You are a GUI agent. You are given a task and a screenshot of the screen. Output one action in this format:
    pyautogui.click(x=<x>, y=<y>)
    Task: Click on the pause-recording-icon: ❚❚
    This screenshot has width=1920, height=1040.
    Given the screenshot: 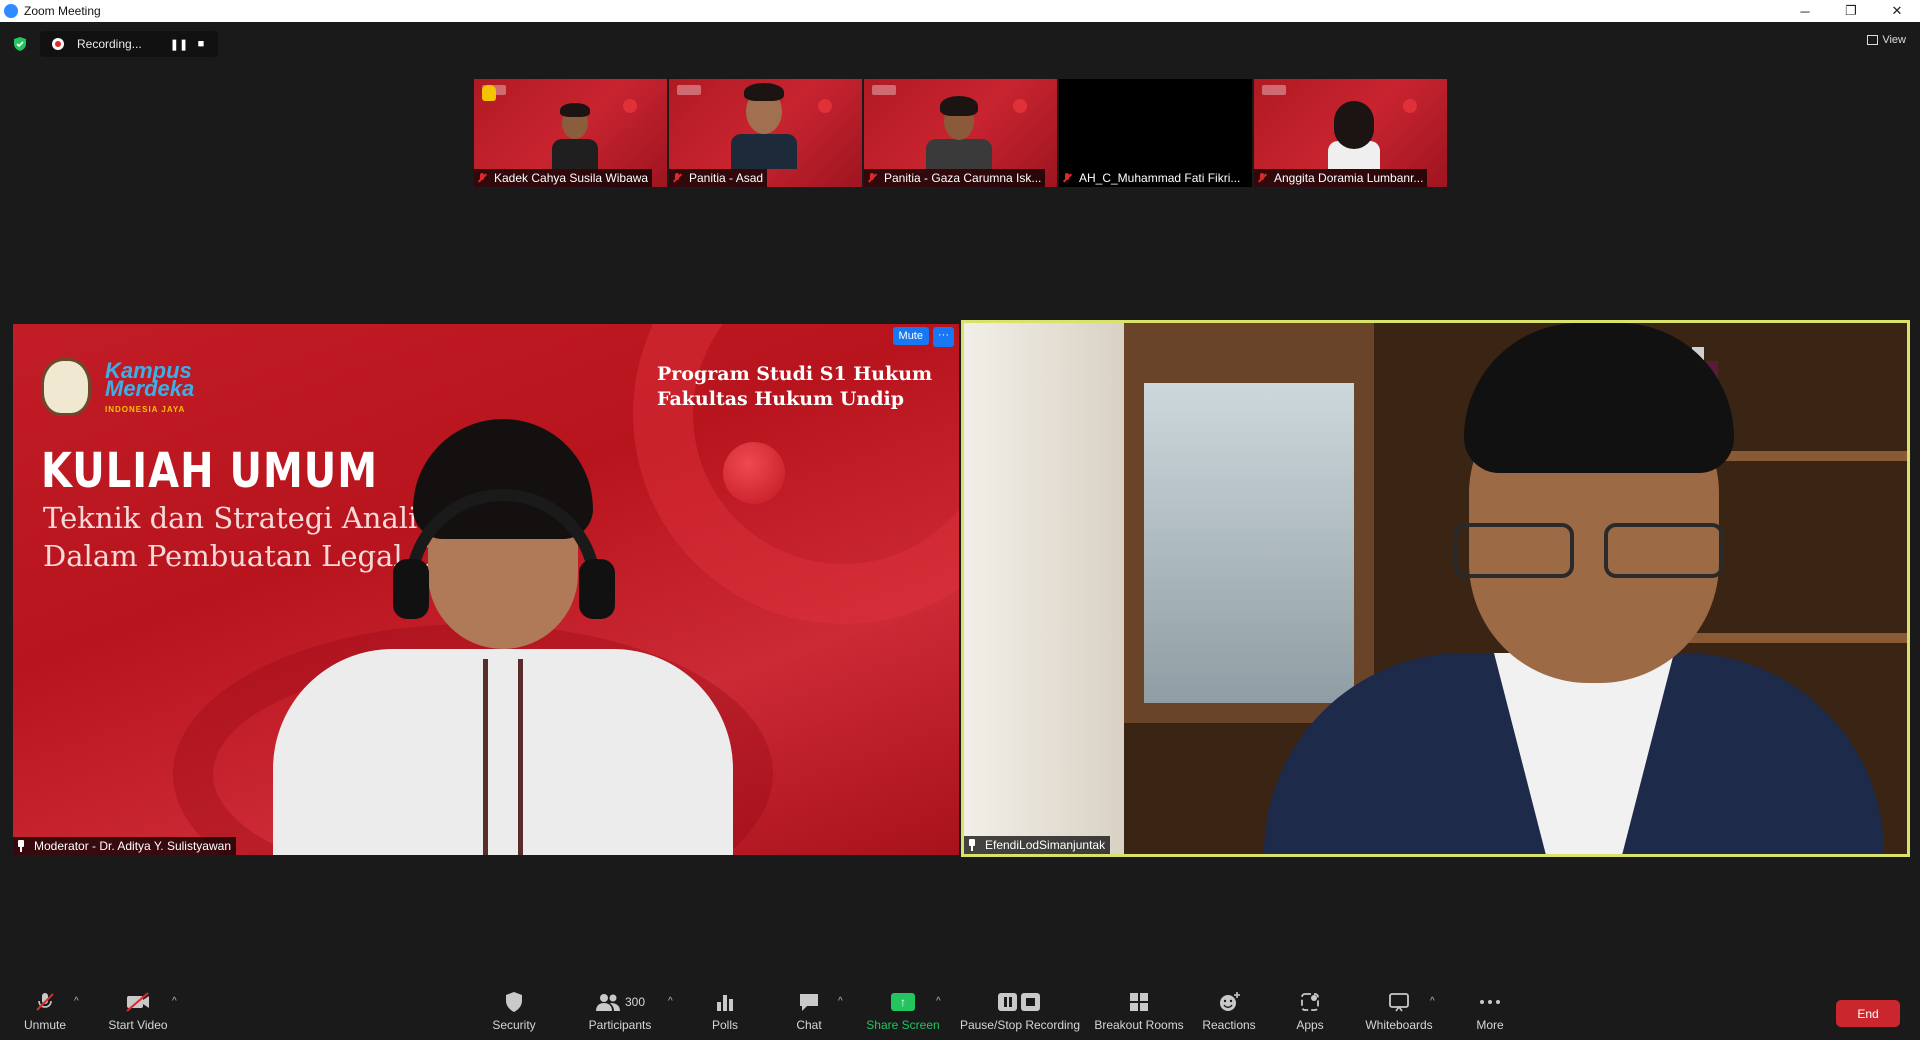 What is the action you would take?
    pyautogui.click(x=179, y=44)
    